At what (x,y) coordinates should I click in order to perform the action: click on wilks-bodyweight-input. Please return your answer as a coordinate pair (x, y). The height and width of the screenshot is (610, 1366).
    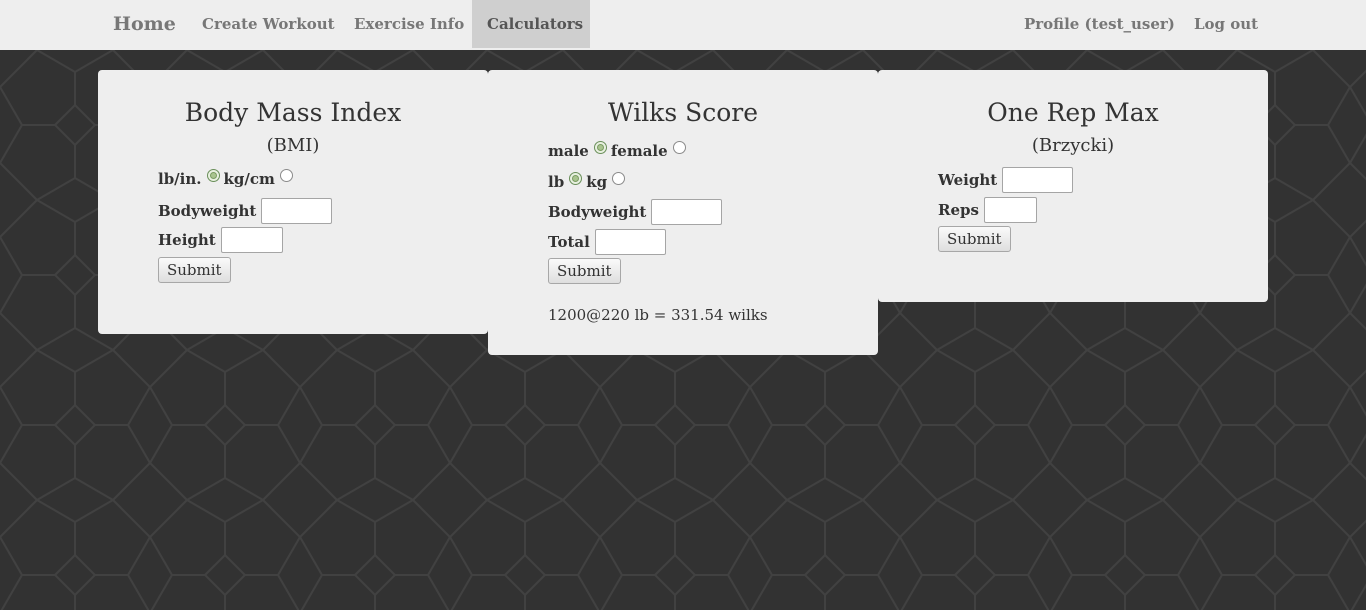
    Looking at the image, I should click on (687, 212).